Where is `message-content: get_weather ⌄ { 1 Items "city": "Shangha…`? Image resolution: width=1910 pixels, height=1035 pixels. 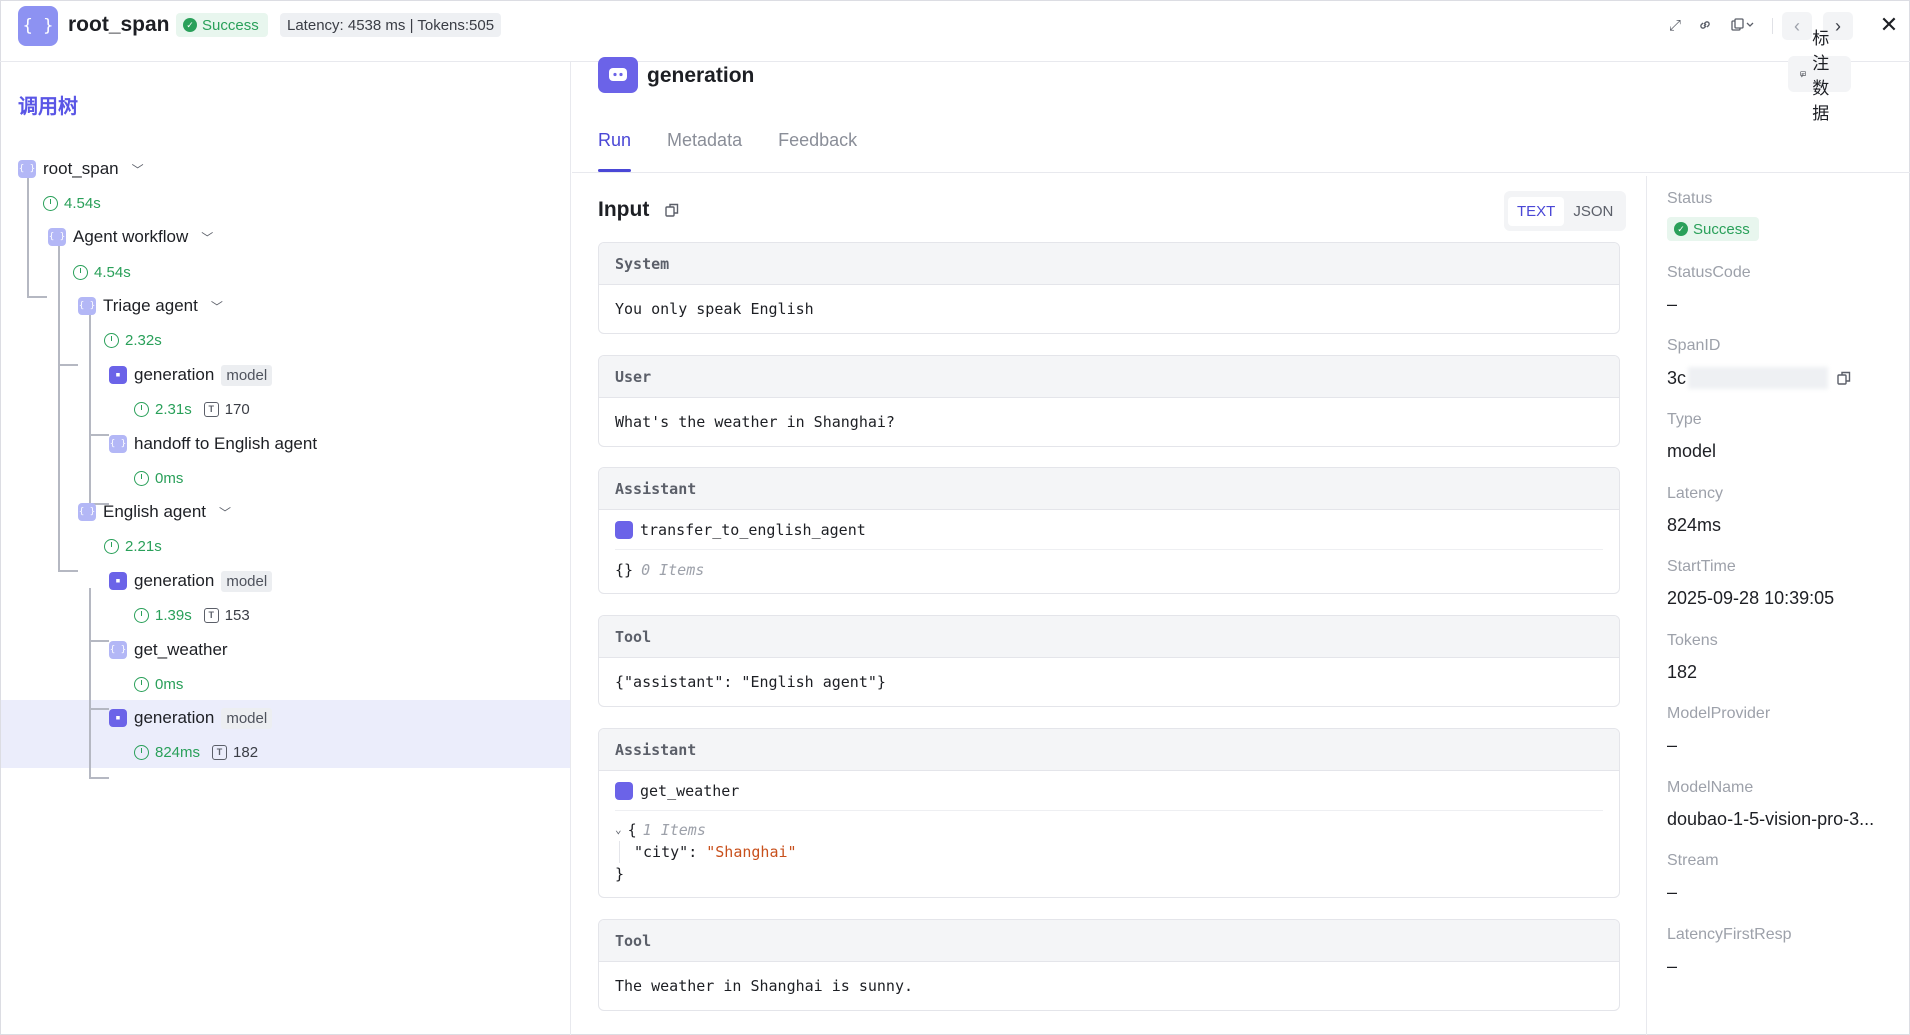 message-content: get_weather ⌄ { 1 Items "city": "Shangha… is located at coordinates (1109, 828).